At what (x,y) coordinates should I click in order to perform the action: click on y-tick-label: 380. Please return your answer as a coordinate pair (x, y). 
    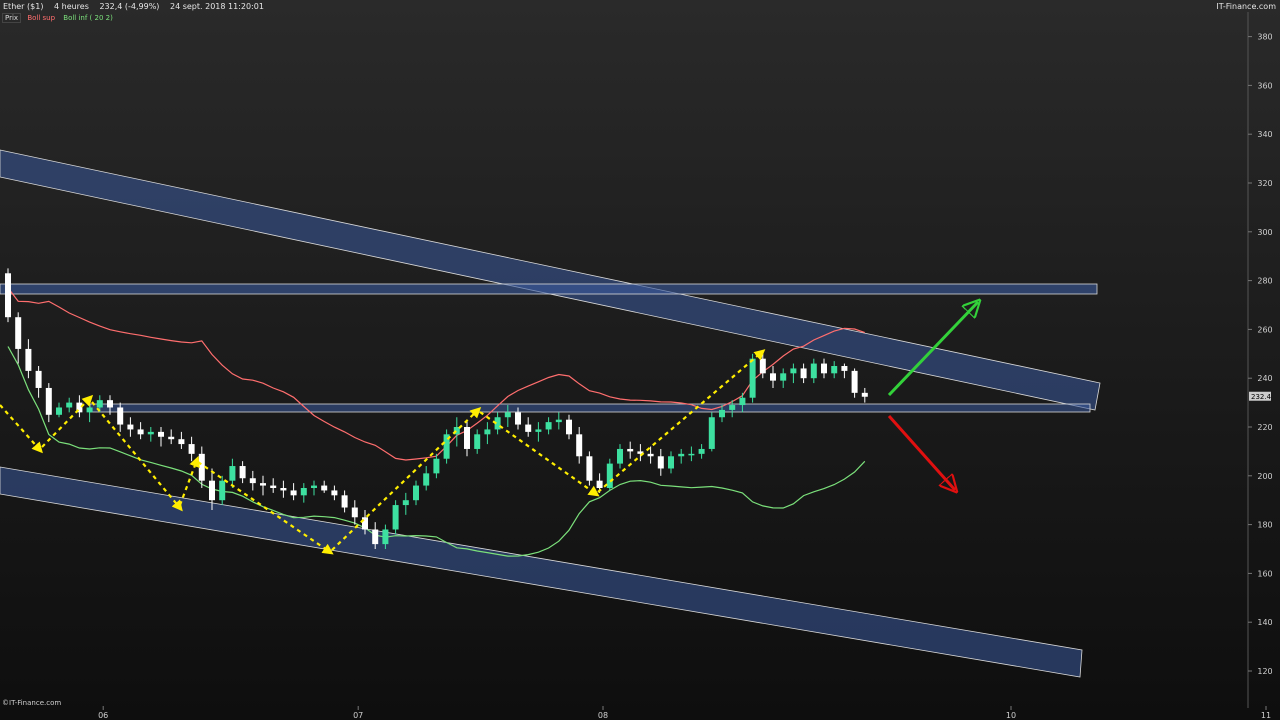
    Looking at the image, I should click on (1264, 37).